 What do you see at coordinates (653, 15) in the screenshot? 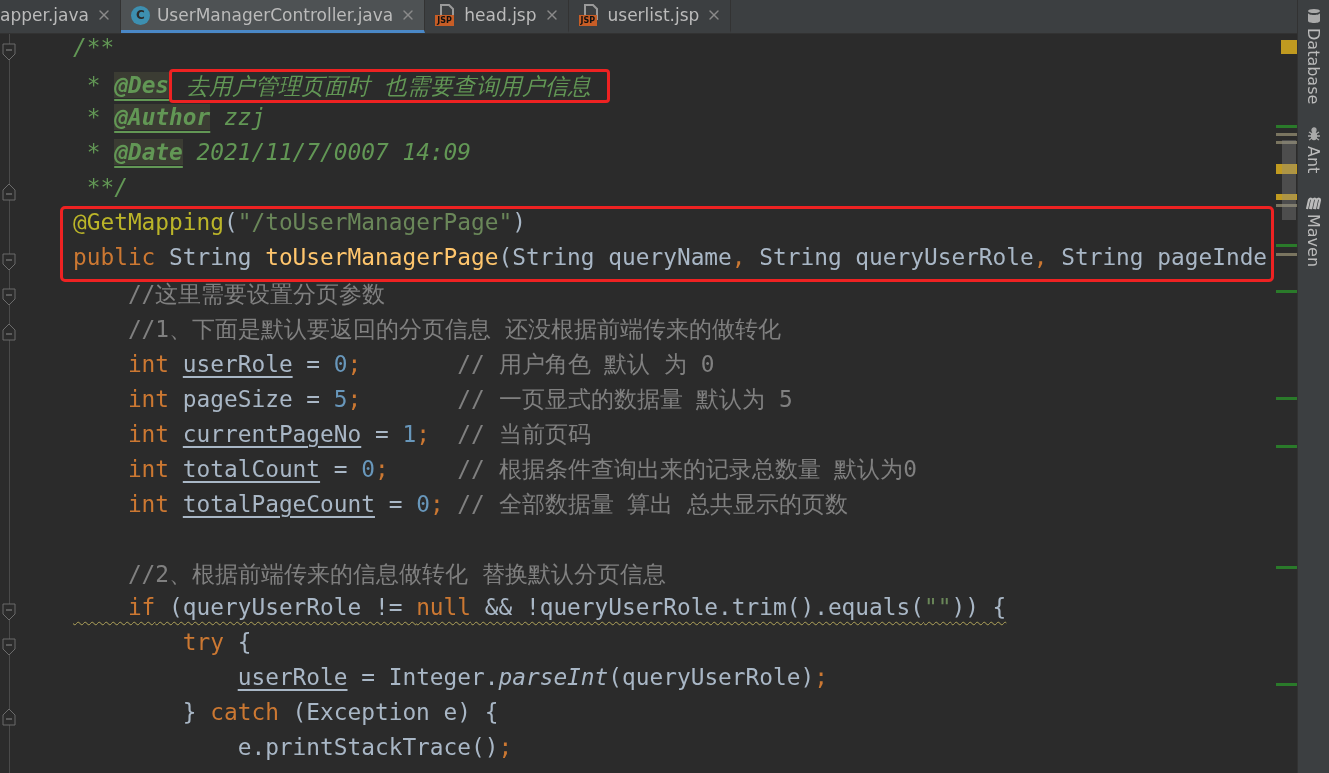
I see `tab-label: userlist.jsp` at bounding box center [653, 15].